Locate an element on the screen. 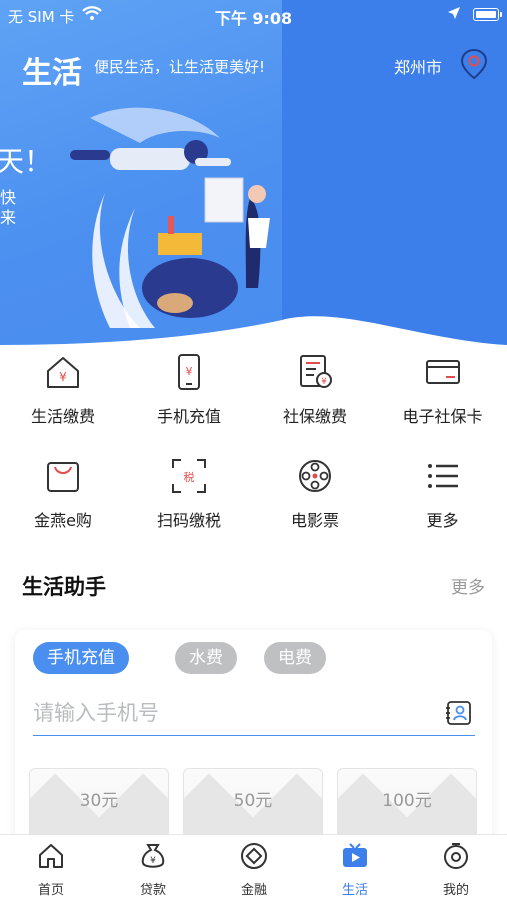 This screenshot has width=507, height=900. service-social-card: 电子社保卡 is located at coordinates (442, 390).